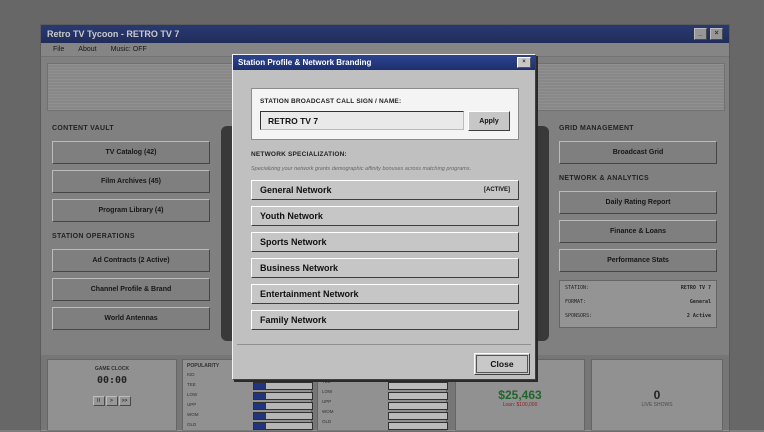 This screenshot has height=432, width=764. Describe the element at coordinates (291, 216) in the screenshot. I see `network-label: Youth Network` at that location.